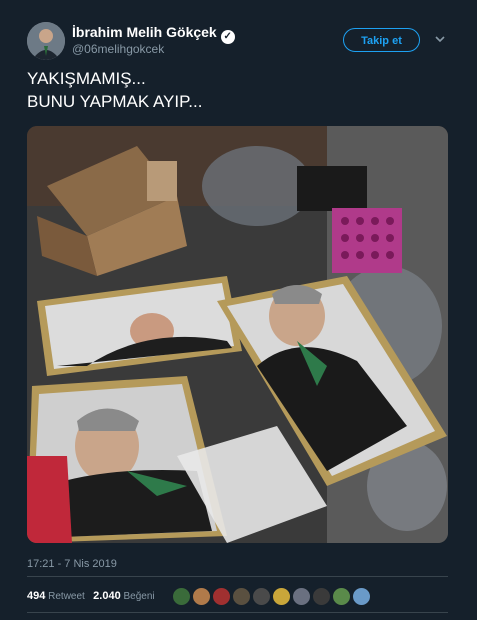 Image resolution: width=477 pixels, height=620 pixels. I want to click on user-name: İbrahim Melih Gökçek ✓, so click(153, 34).